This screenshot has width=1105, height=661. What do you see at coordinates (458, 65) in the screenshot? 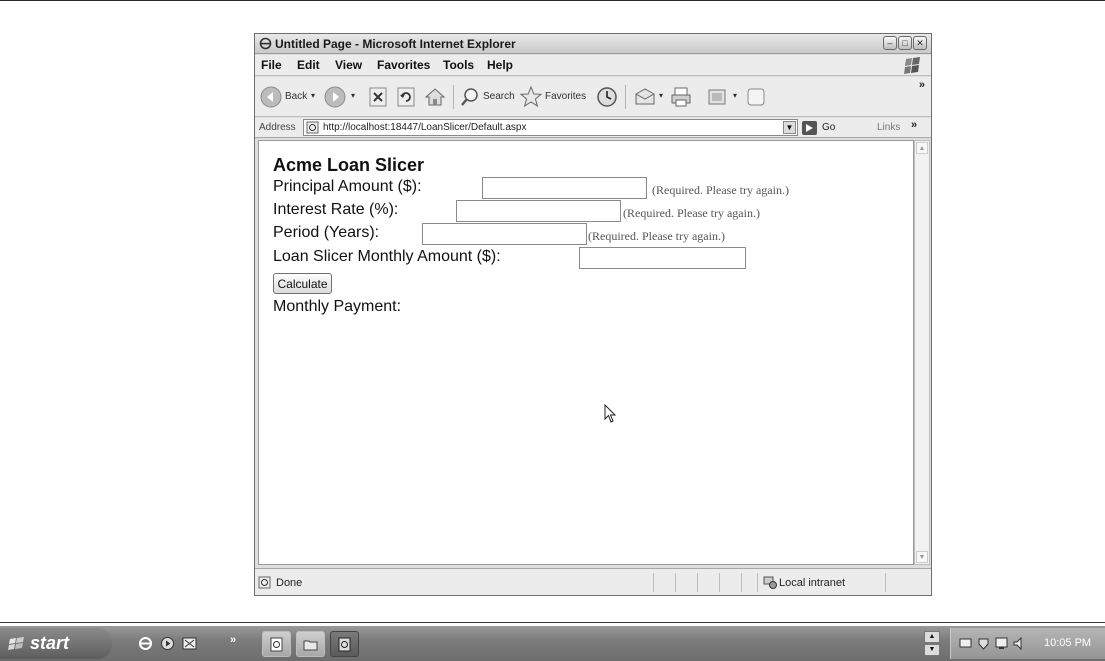
I see `menu-tools: Tools` at bounding box center [458, 65].